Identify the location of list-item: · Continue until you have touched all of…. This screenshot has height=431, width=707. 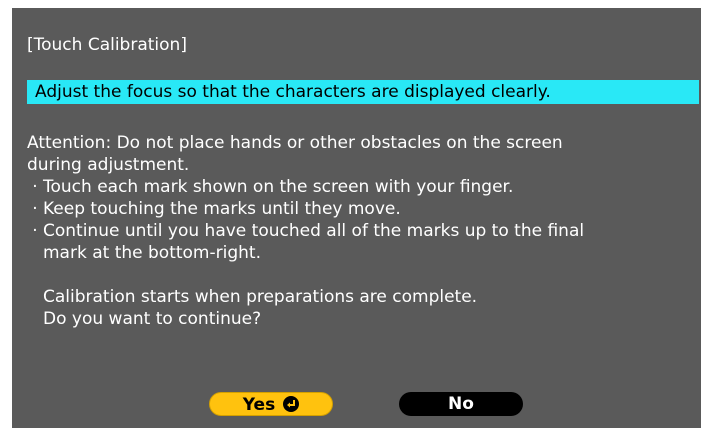
(363, 231).